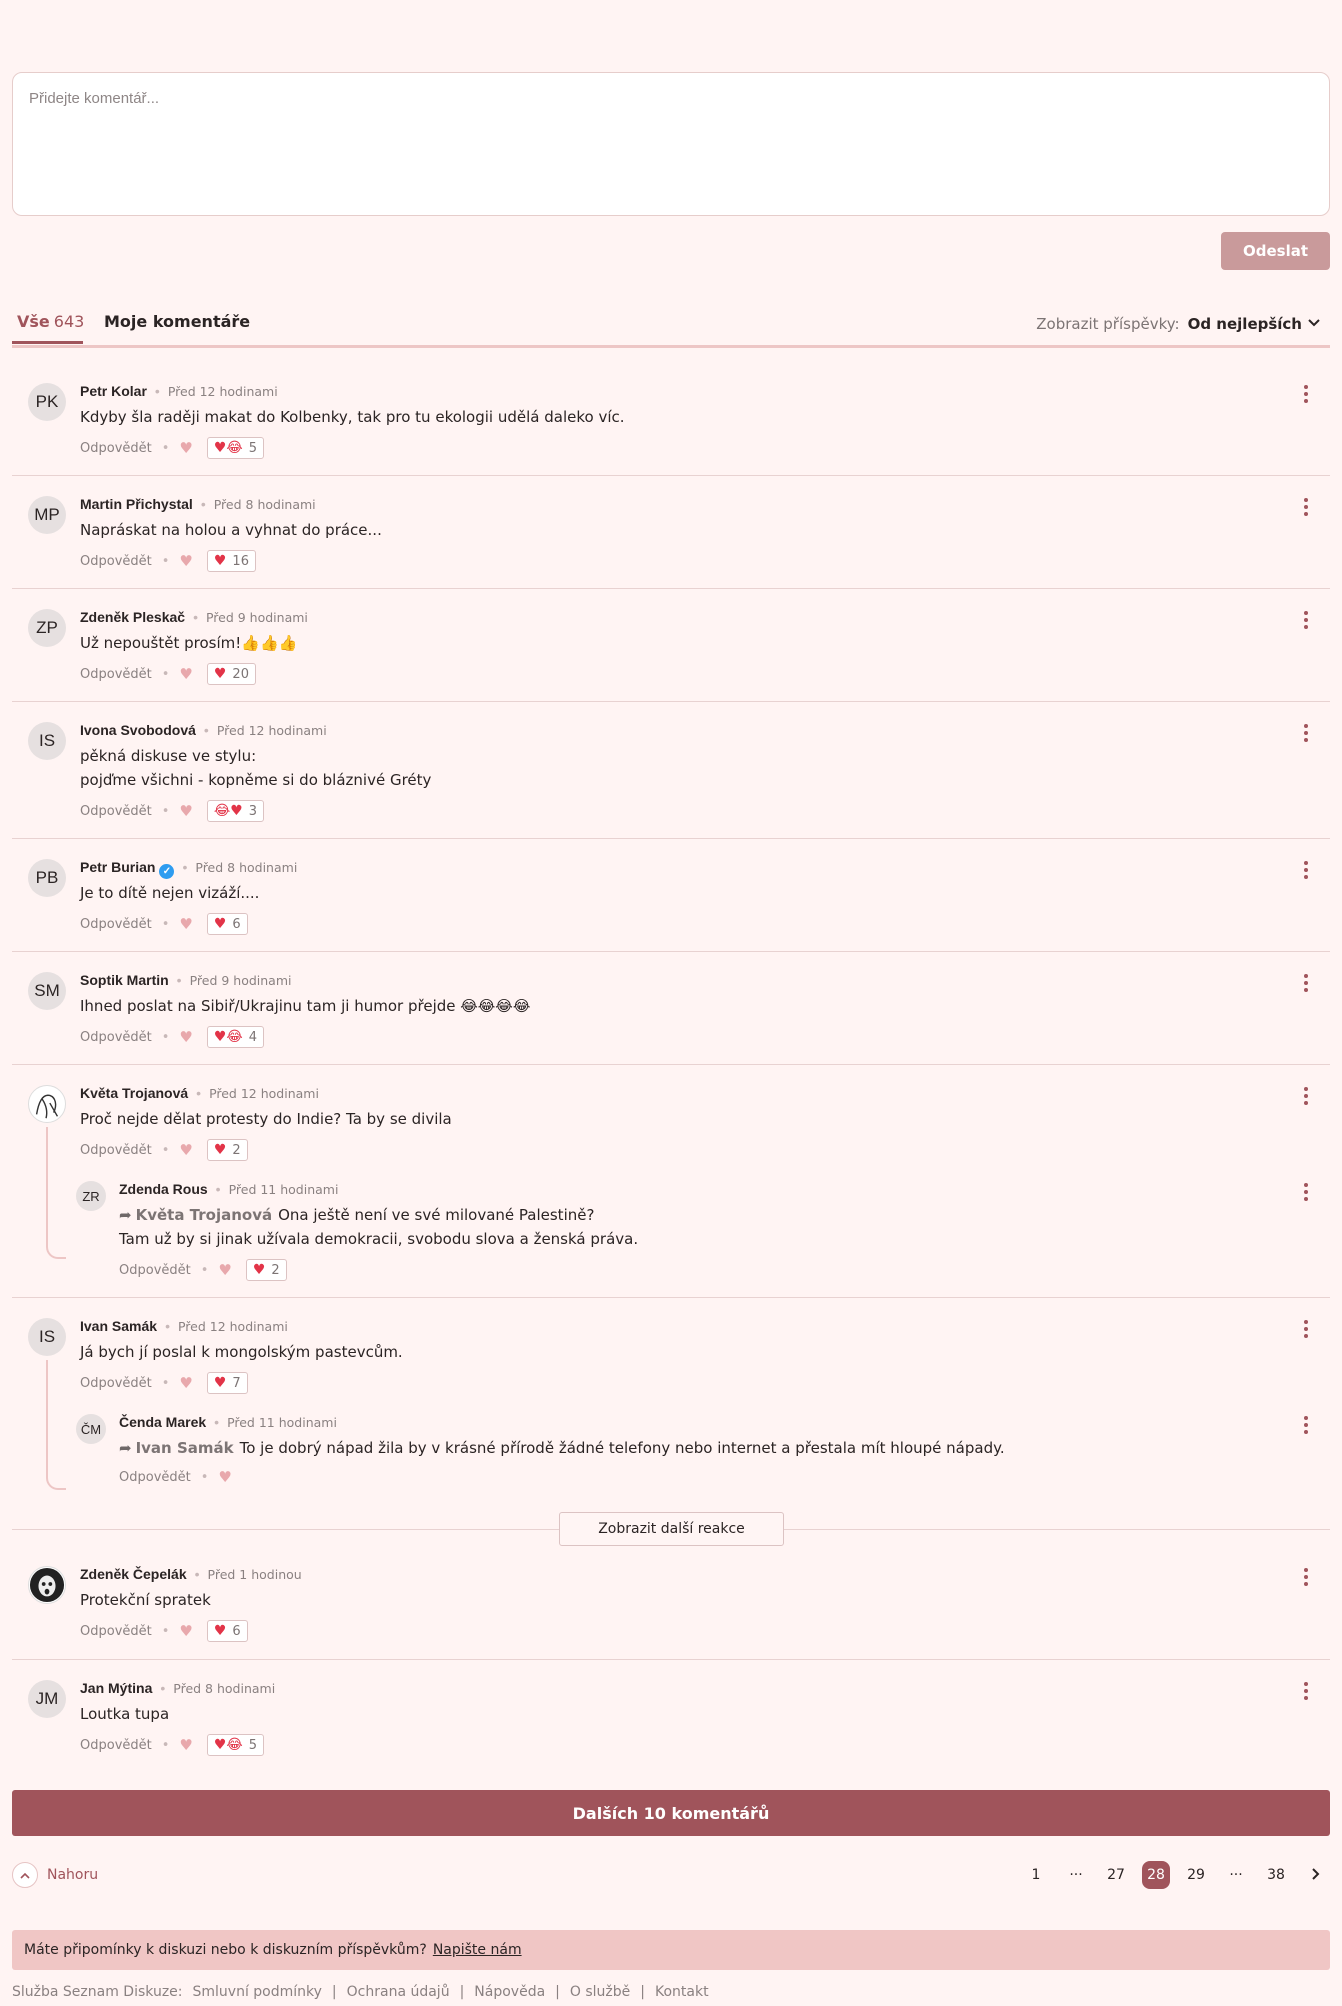 This screenshot has height=2006, width=1342. I want to click on avatar: JM, so click(47, 1699).